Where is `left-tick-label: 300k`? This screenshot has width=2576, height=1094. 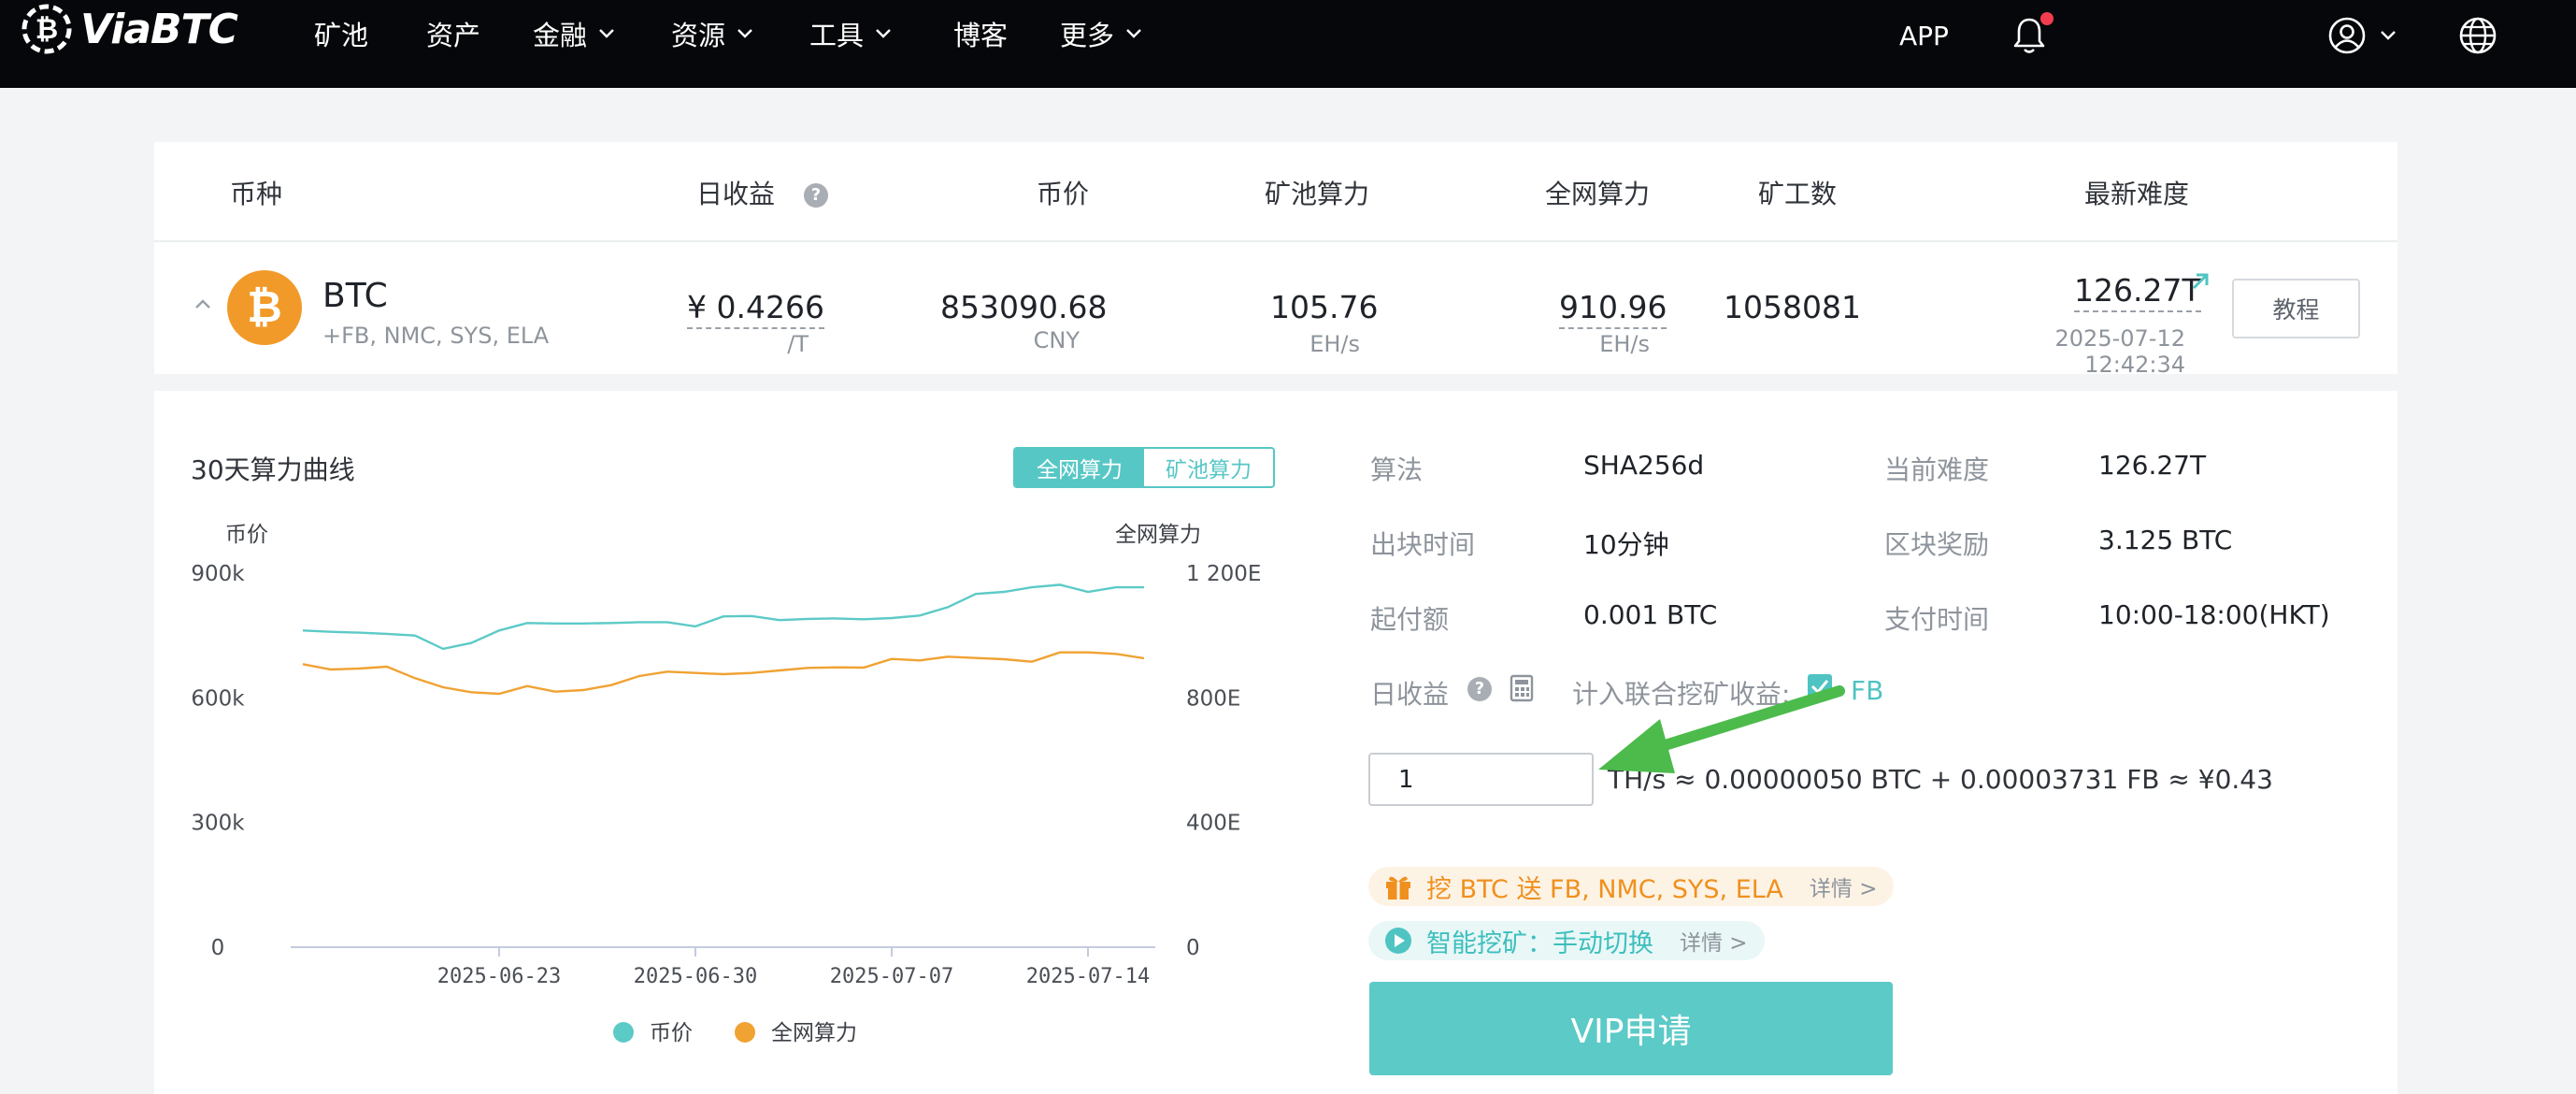 left-tick-label: 300k is located at coordinates (218, 824).